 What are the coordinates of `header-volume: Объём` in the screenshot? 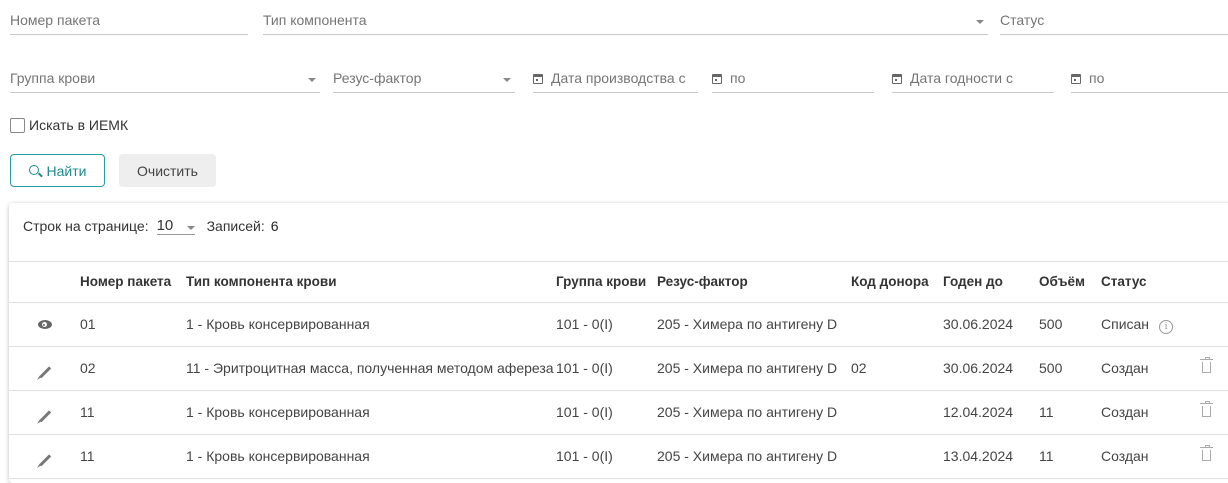 It's located at (1070, 282).